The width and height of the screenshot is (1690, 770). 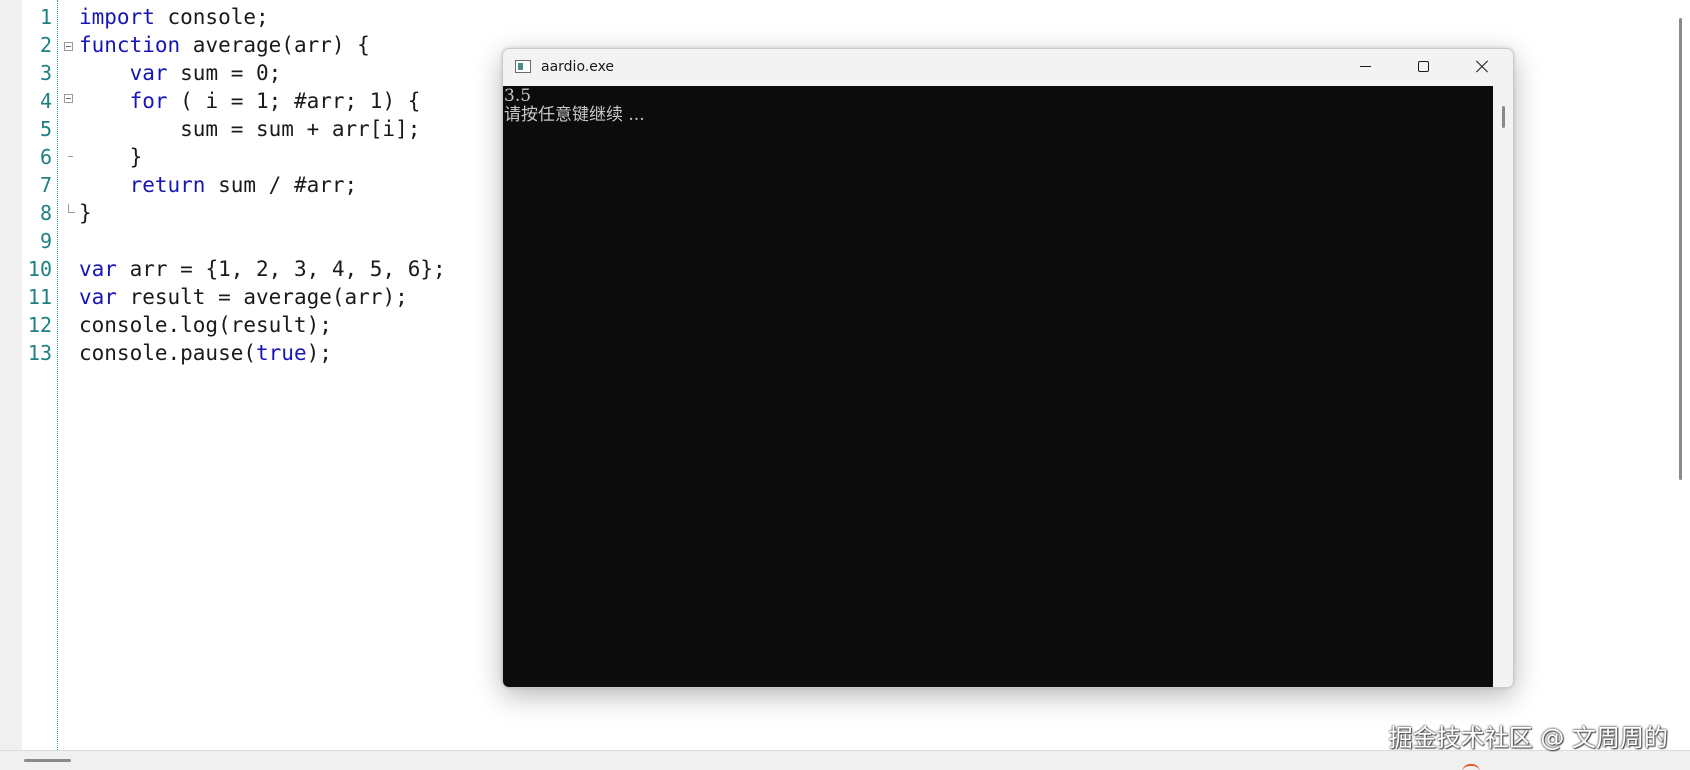 I want to click on line-number: 10, so click(x=39, y=269).